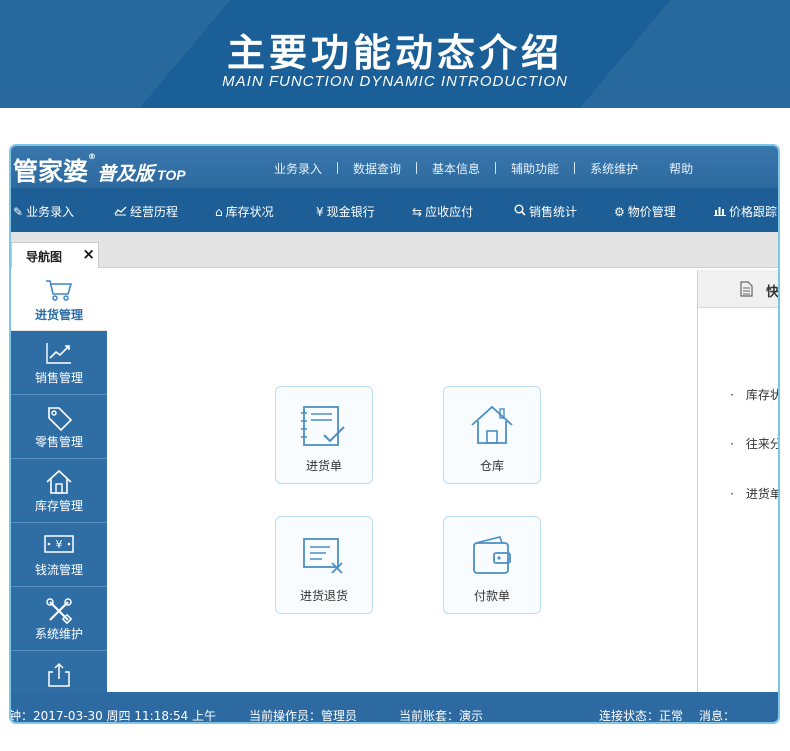 The image size is (790, 751). What do you see at coordinates (762, 494) in the screenshot?
I see `quick-link-label: 进货单` at bounding box center [762, 494].